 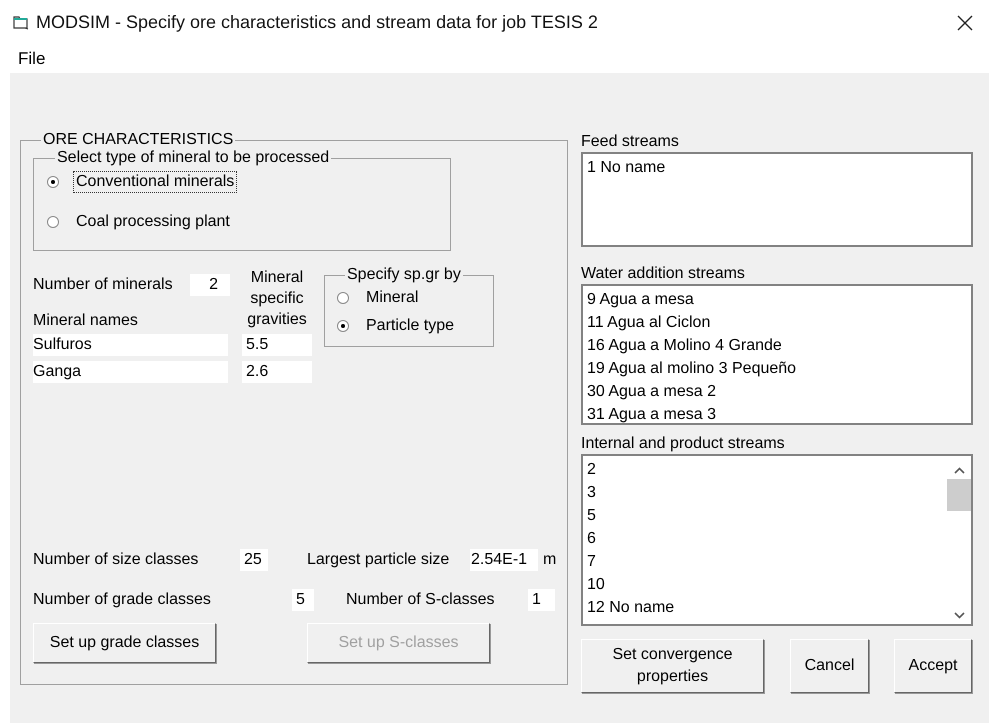 What do you see at coordinates (777, 345) in the screenshot?
I see `list-item: 16 Agua a Molino 4 Grande` at bounding box center [777, 345].